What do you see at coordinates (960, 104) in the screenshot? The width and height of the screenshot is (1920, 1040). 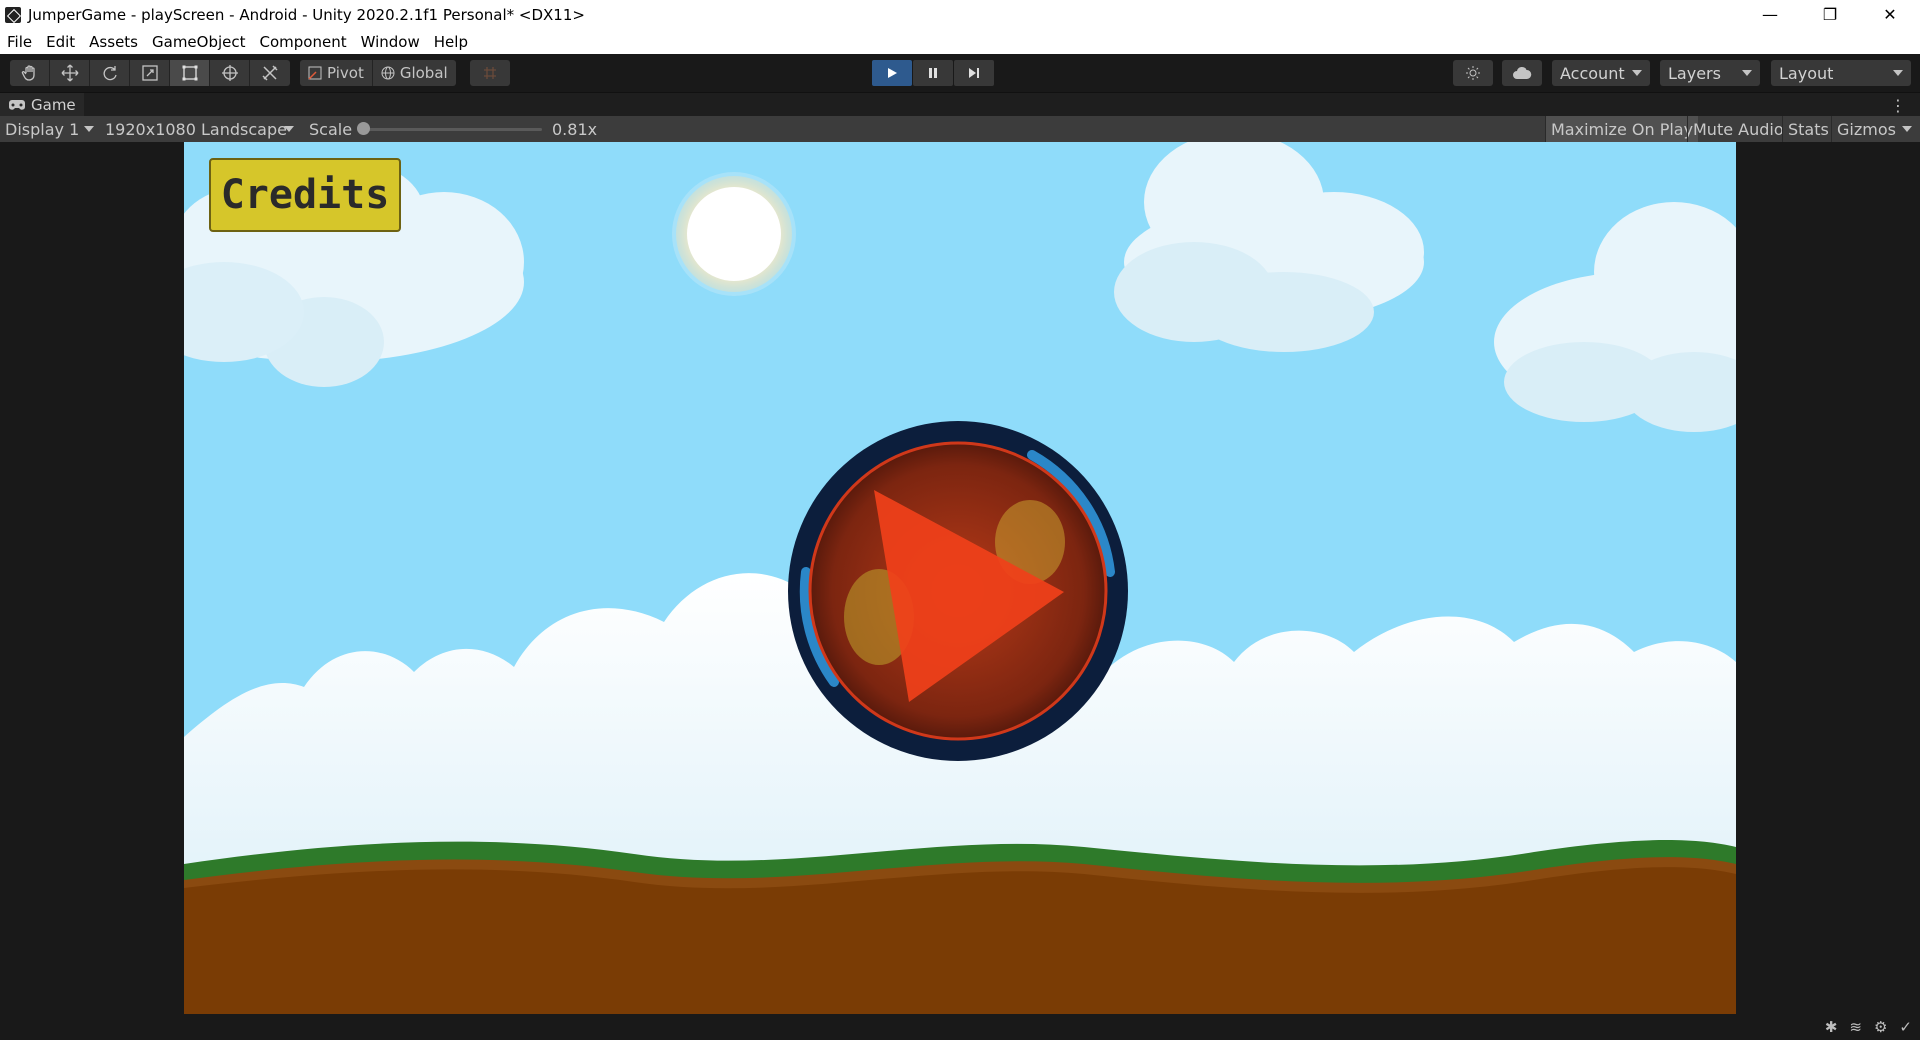 I see `tab-row: Game ⋮` at bounding box center [960, 104].